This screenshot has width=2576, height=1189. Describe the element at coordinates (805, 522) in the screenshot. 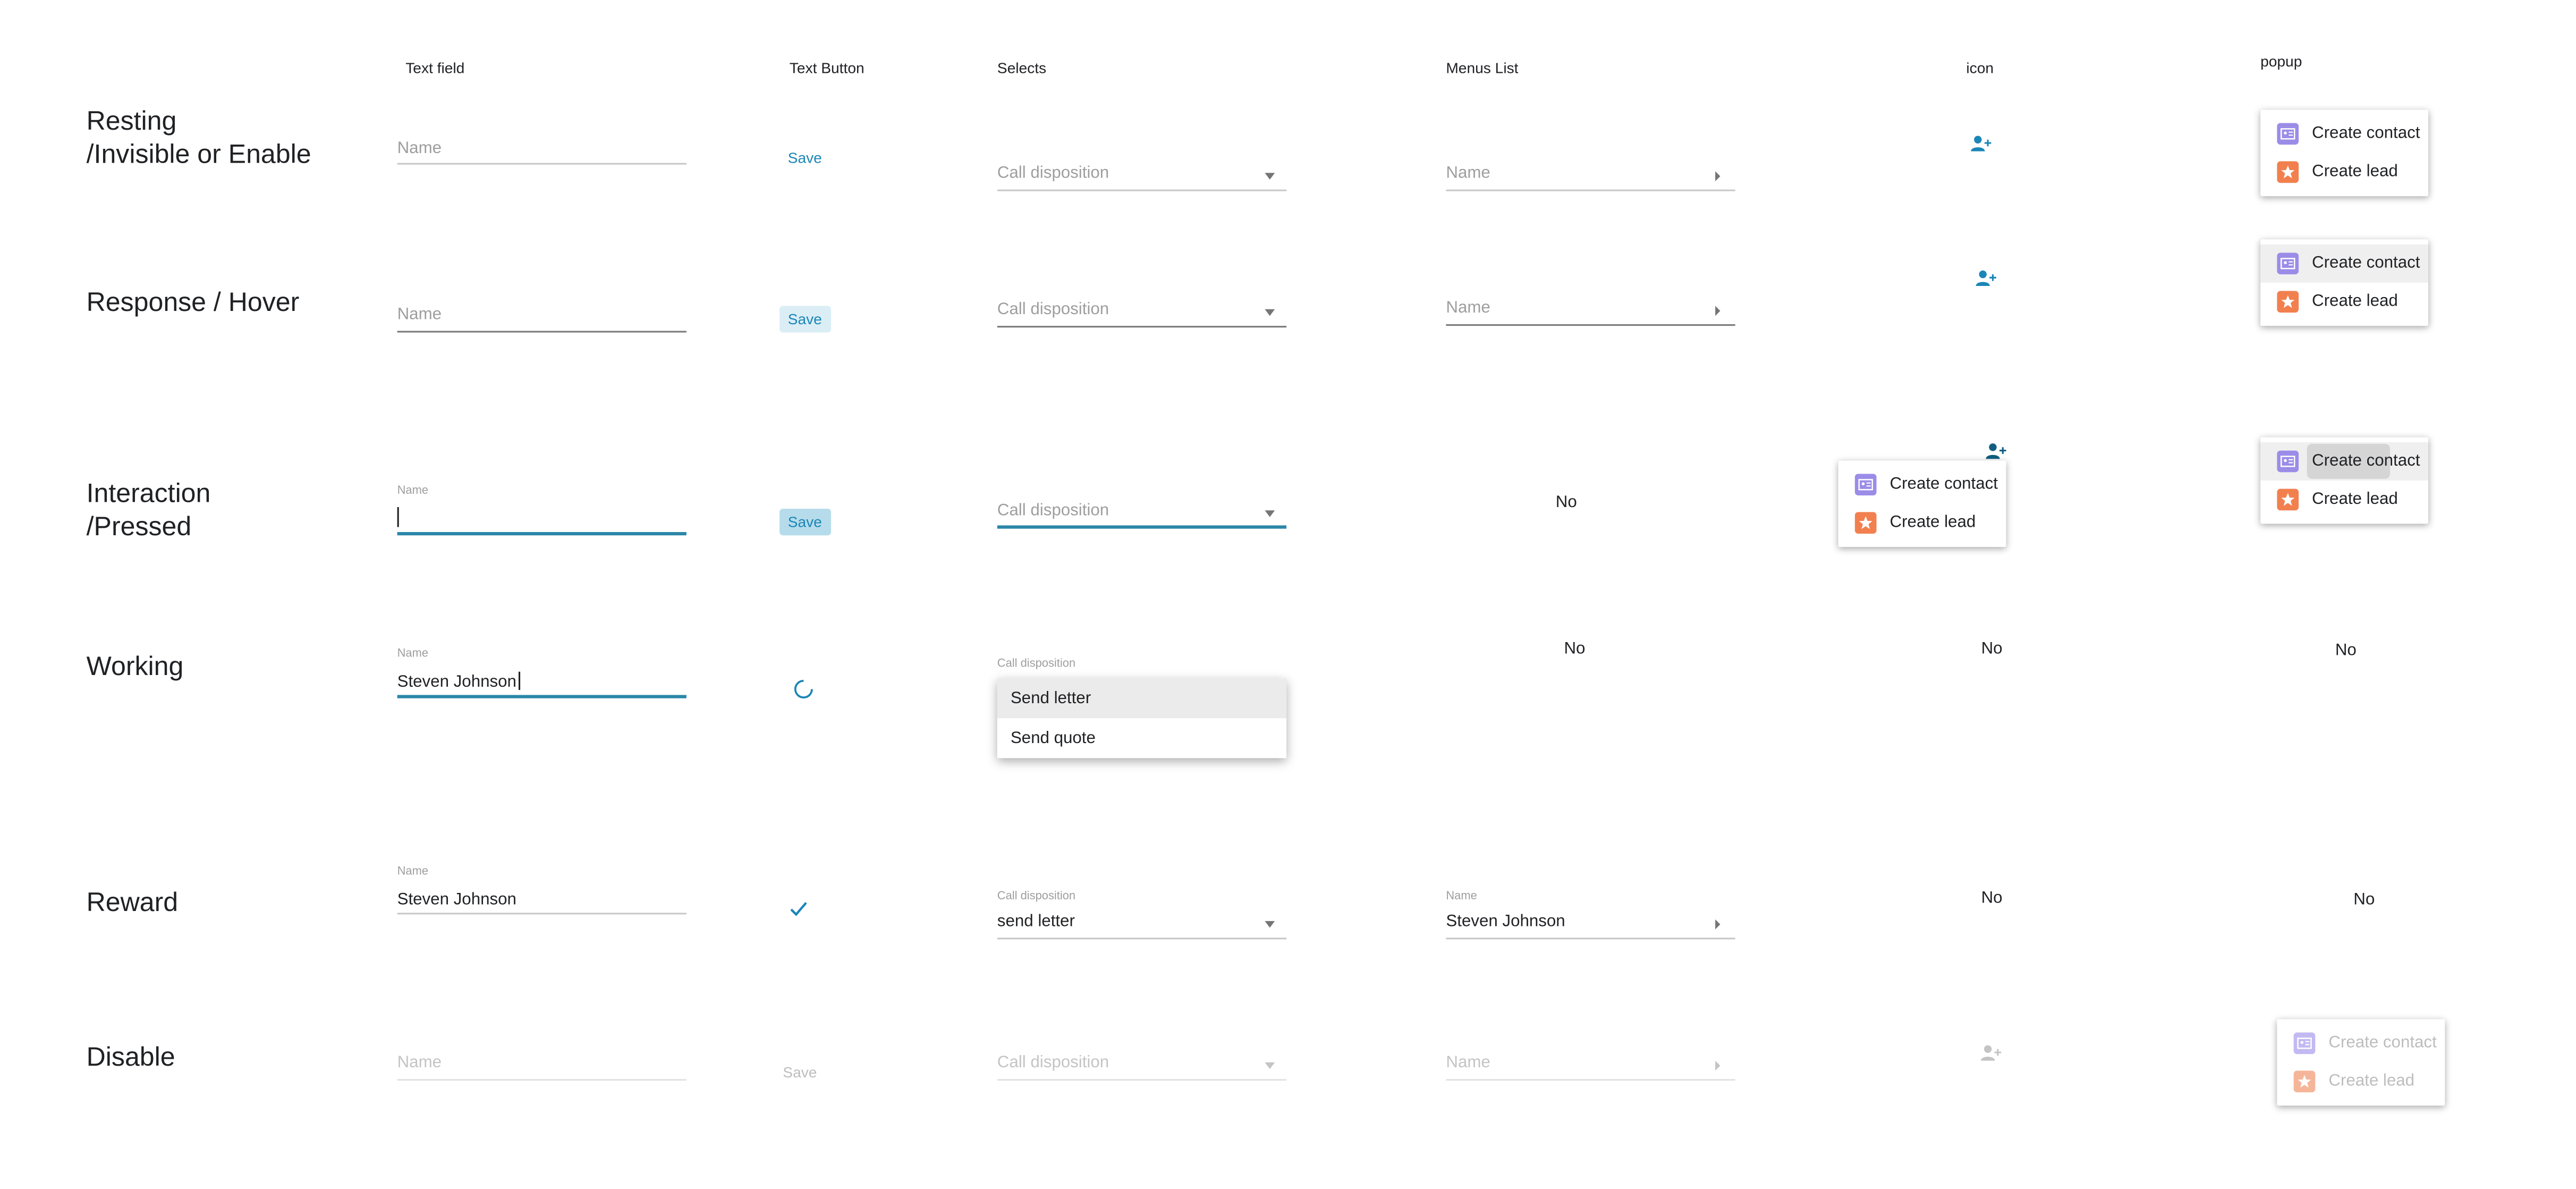

I see `save-button-pressed: Save` at that location.